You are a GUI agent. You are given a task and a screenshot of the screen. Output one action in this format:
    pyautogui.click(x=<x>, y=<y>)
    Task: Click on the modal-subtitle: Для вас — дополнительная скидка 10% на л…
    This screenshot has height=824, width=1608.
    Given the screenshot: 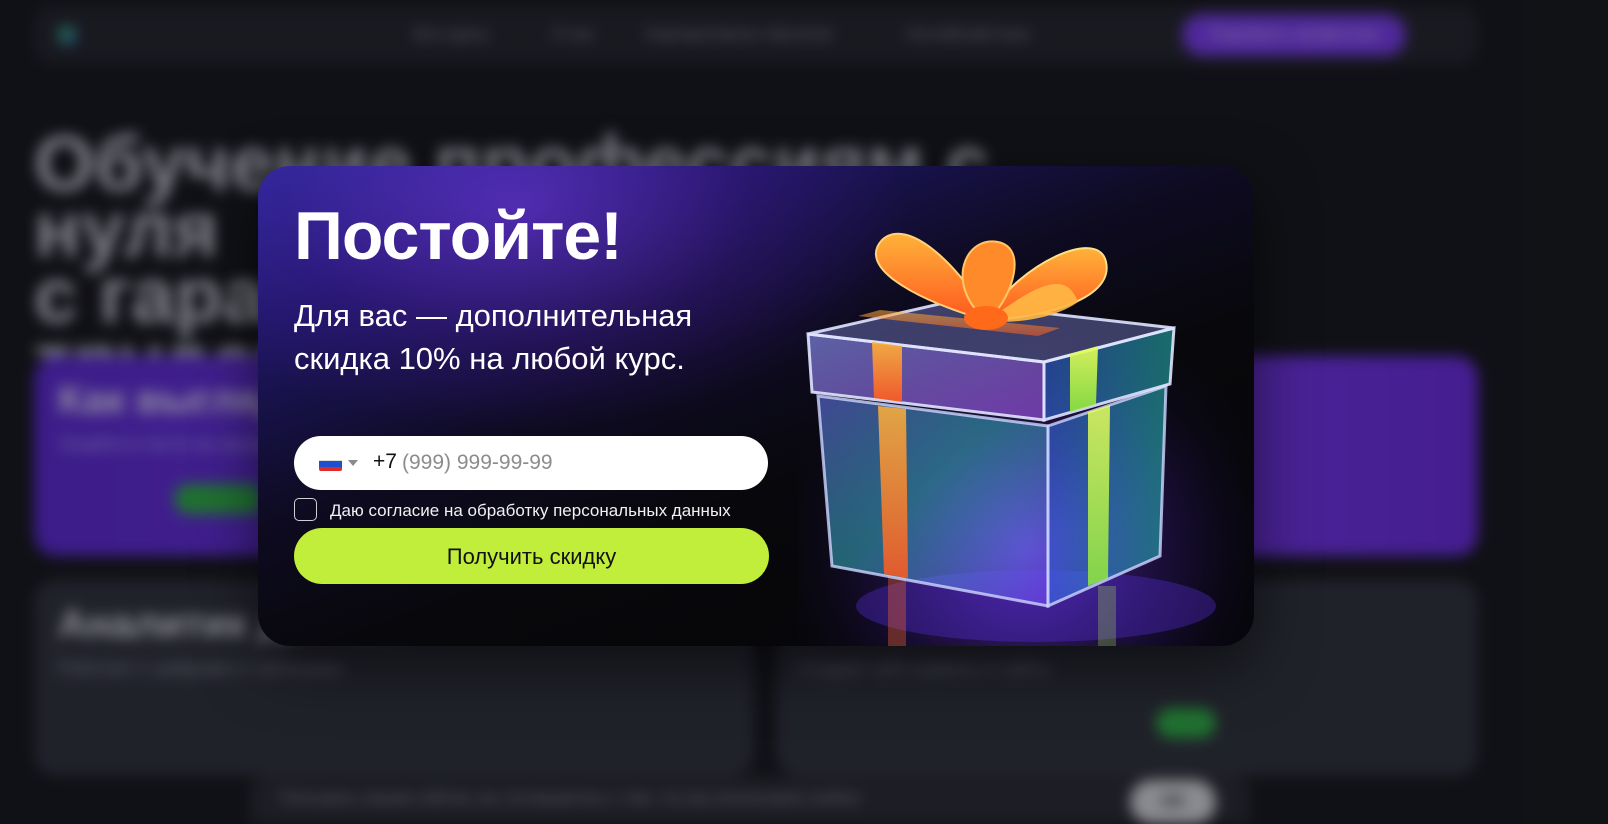 What is the action you would take?
    pyautogui.click(x=493, y=337)
    